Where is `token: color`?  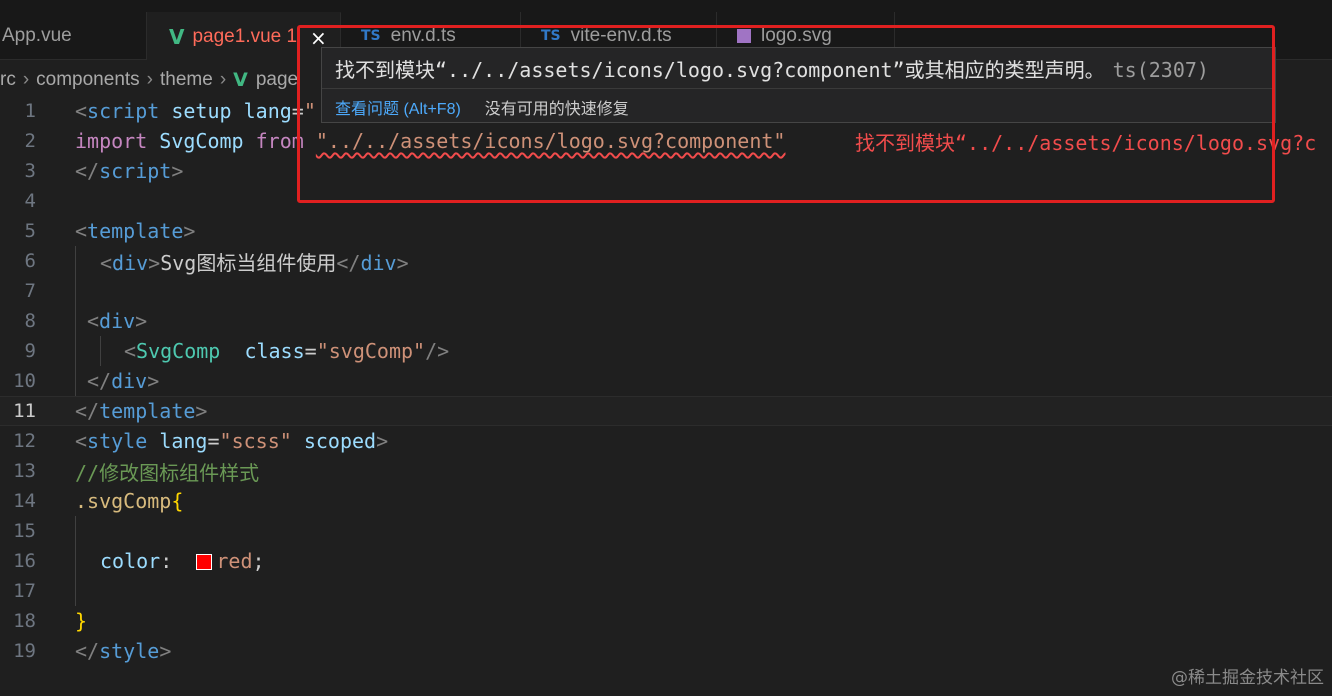 token: color is located at coordinates (130, 561).